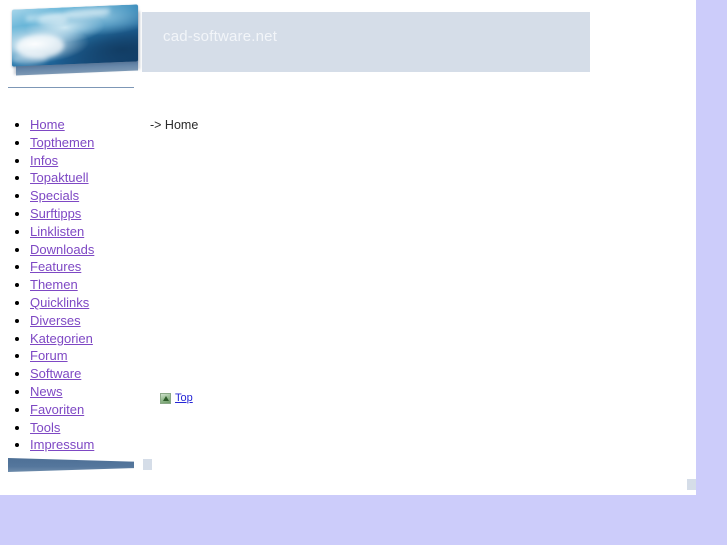 This screenshot has width=727, height=545. I want to click on list-item: Software, so click(62, 374).